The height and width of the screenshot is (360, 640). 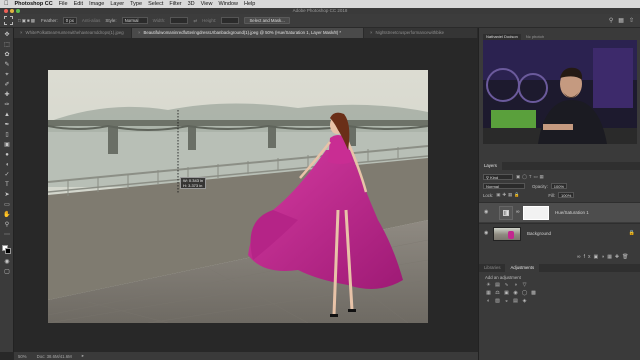 What do you see at coordinates (7, 185) in the screenshot?
I see `type-tool-icon: T` at bounding box center [7, 185].